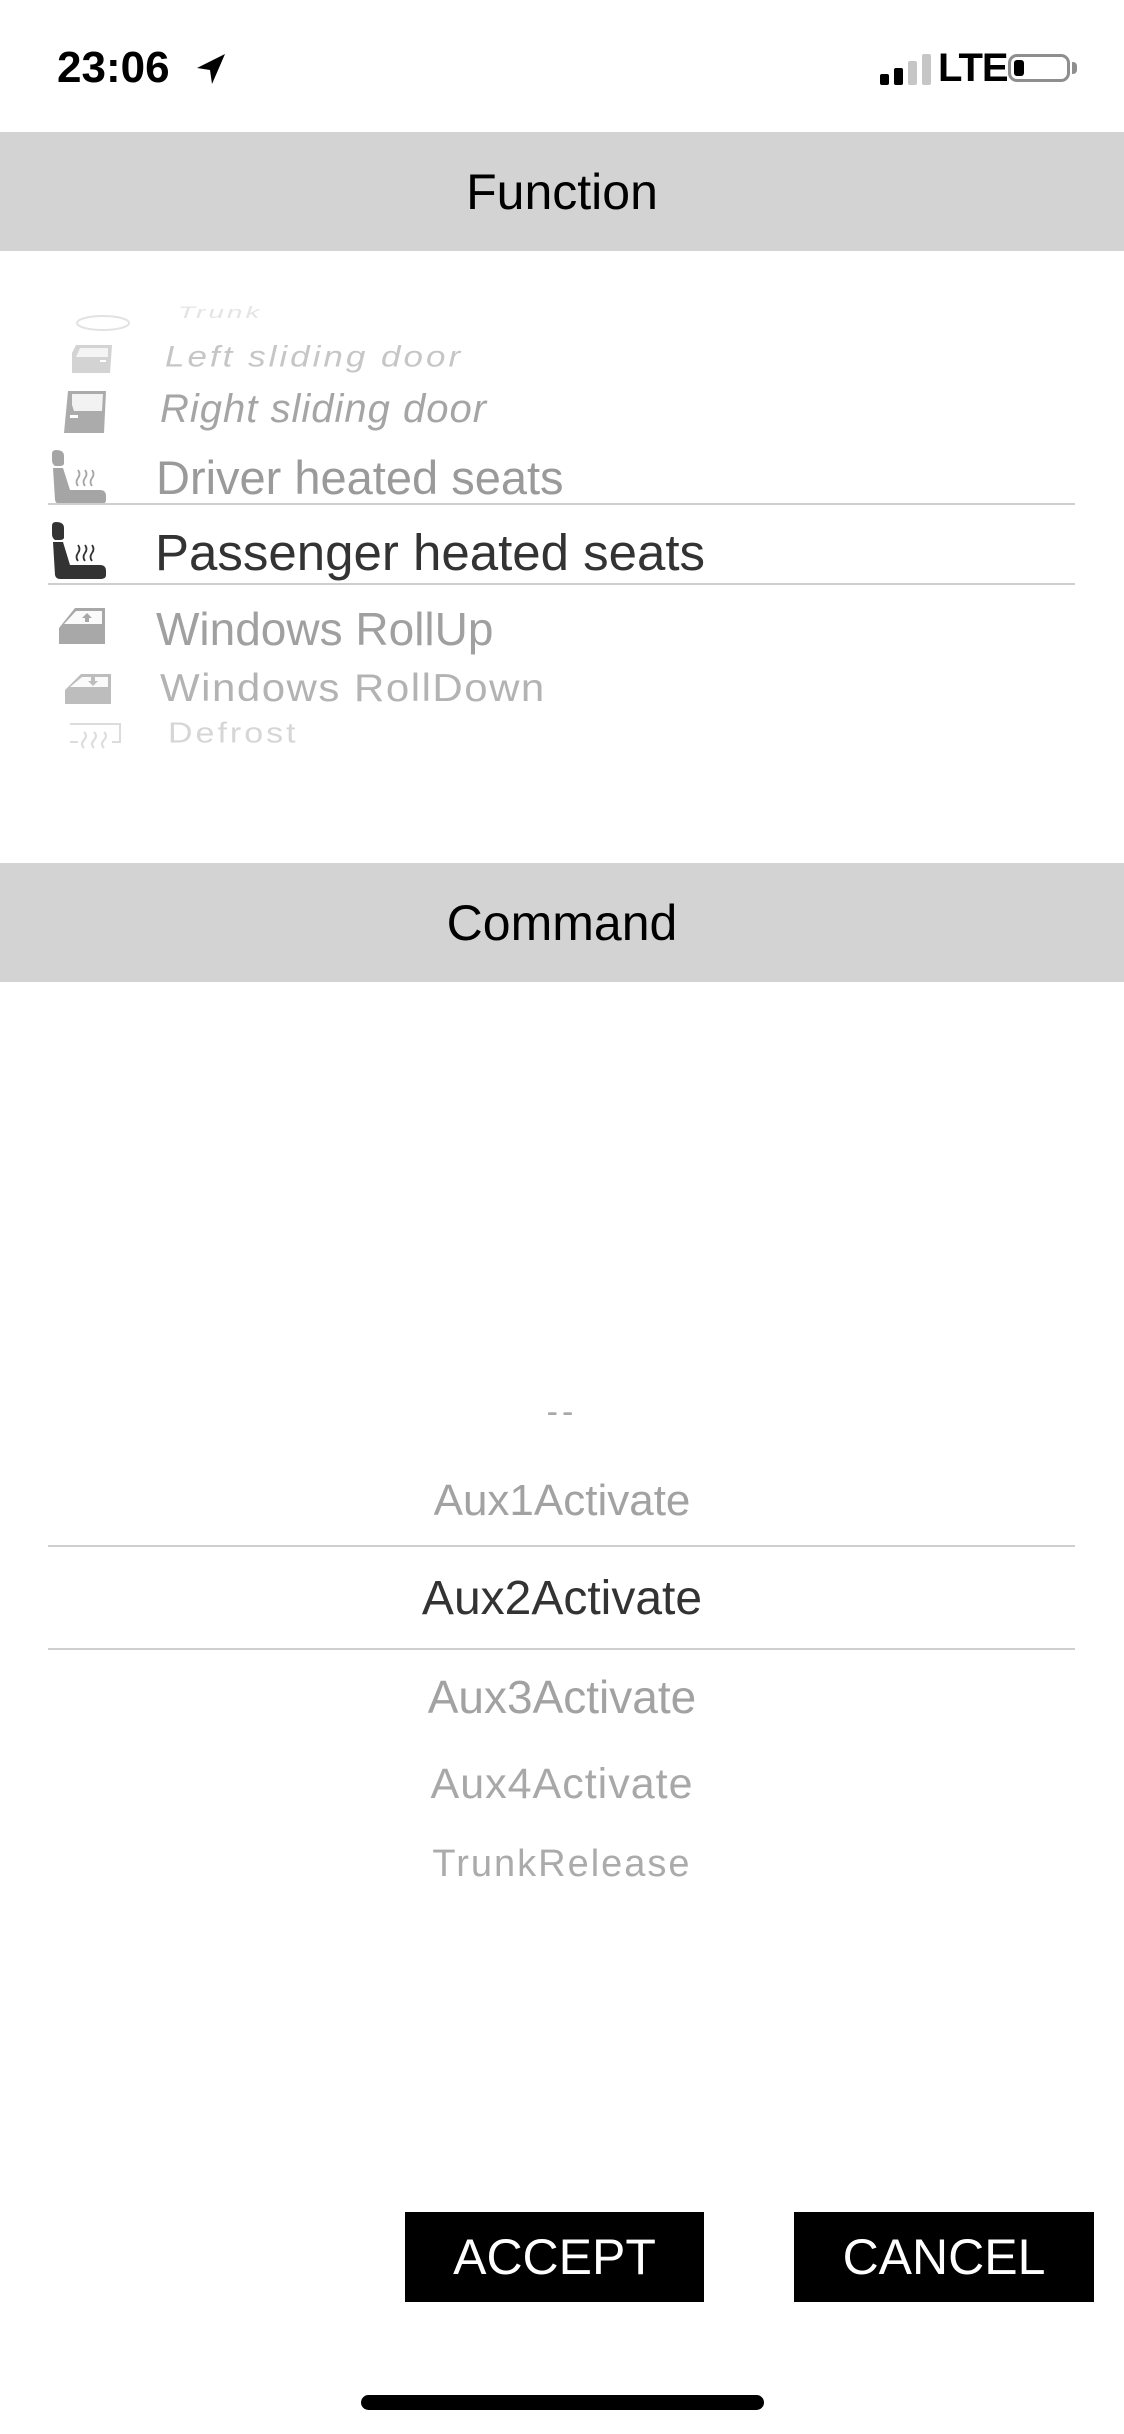  Describe the element at coordinates (562, 1864) in the screenshot. I see `command-option-trunkrelease: TrunkRelease` at that location.